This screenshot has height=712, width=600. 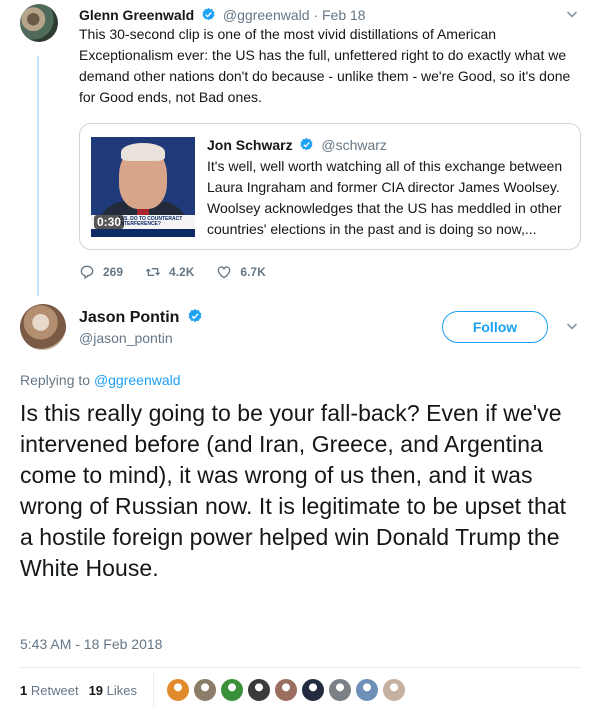 I want to click on parent-action-bar: 269 4.2K 6.7K, so click(x=183, y=272).